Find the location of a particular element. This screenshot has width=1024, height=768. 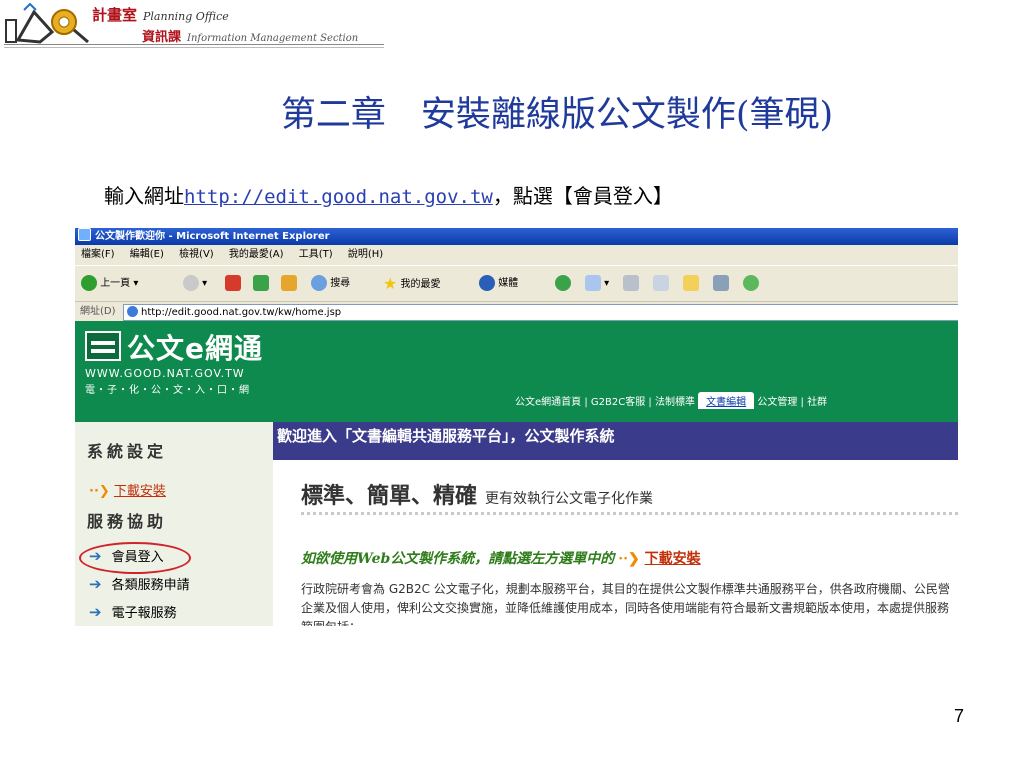

site-logo-icon is located at coordinates (103, 346).